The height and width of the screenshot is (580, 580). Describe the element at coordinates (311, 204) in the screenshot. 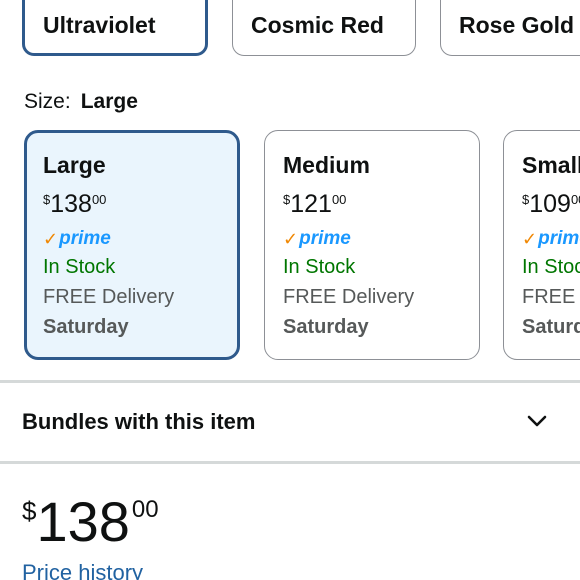

I see `price-whole: 121` at that location.